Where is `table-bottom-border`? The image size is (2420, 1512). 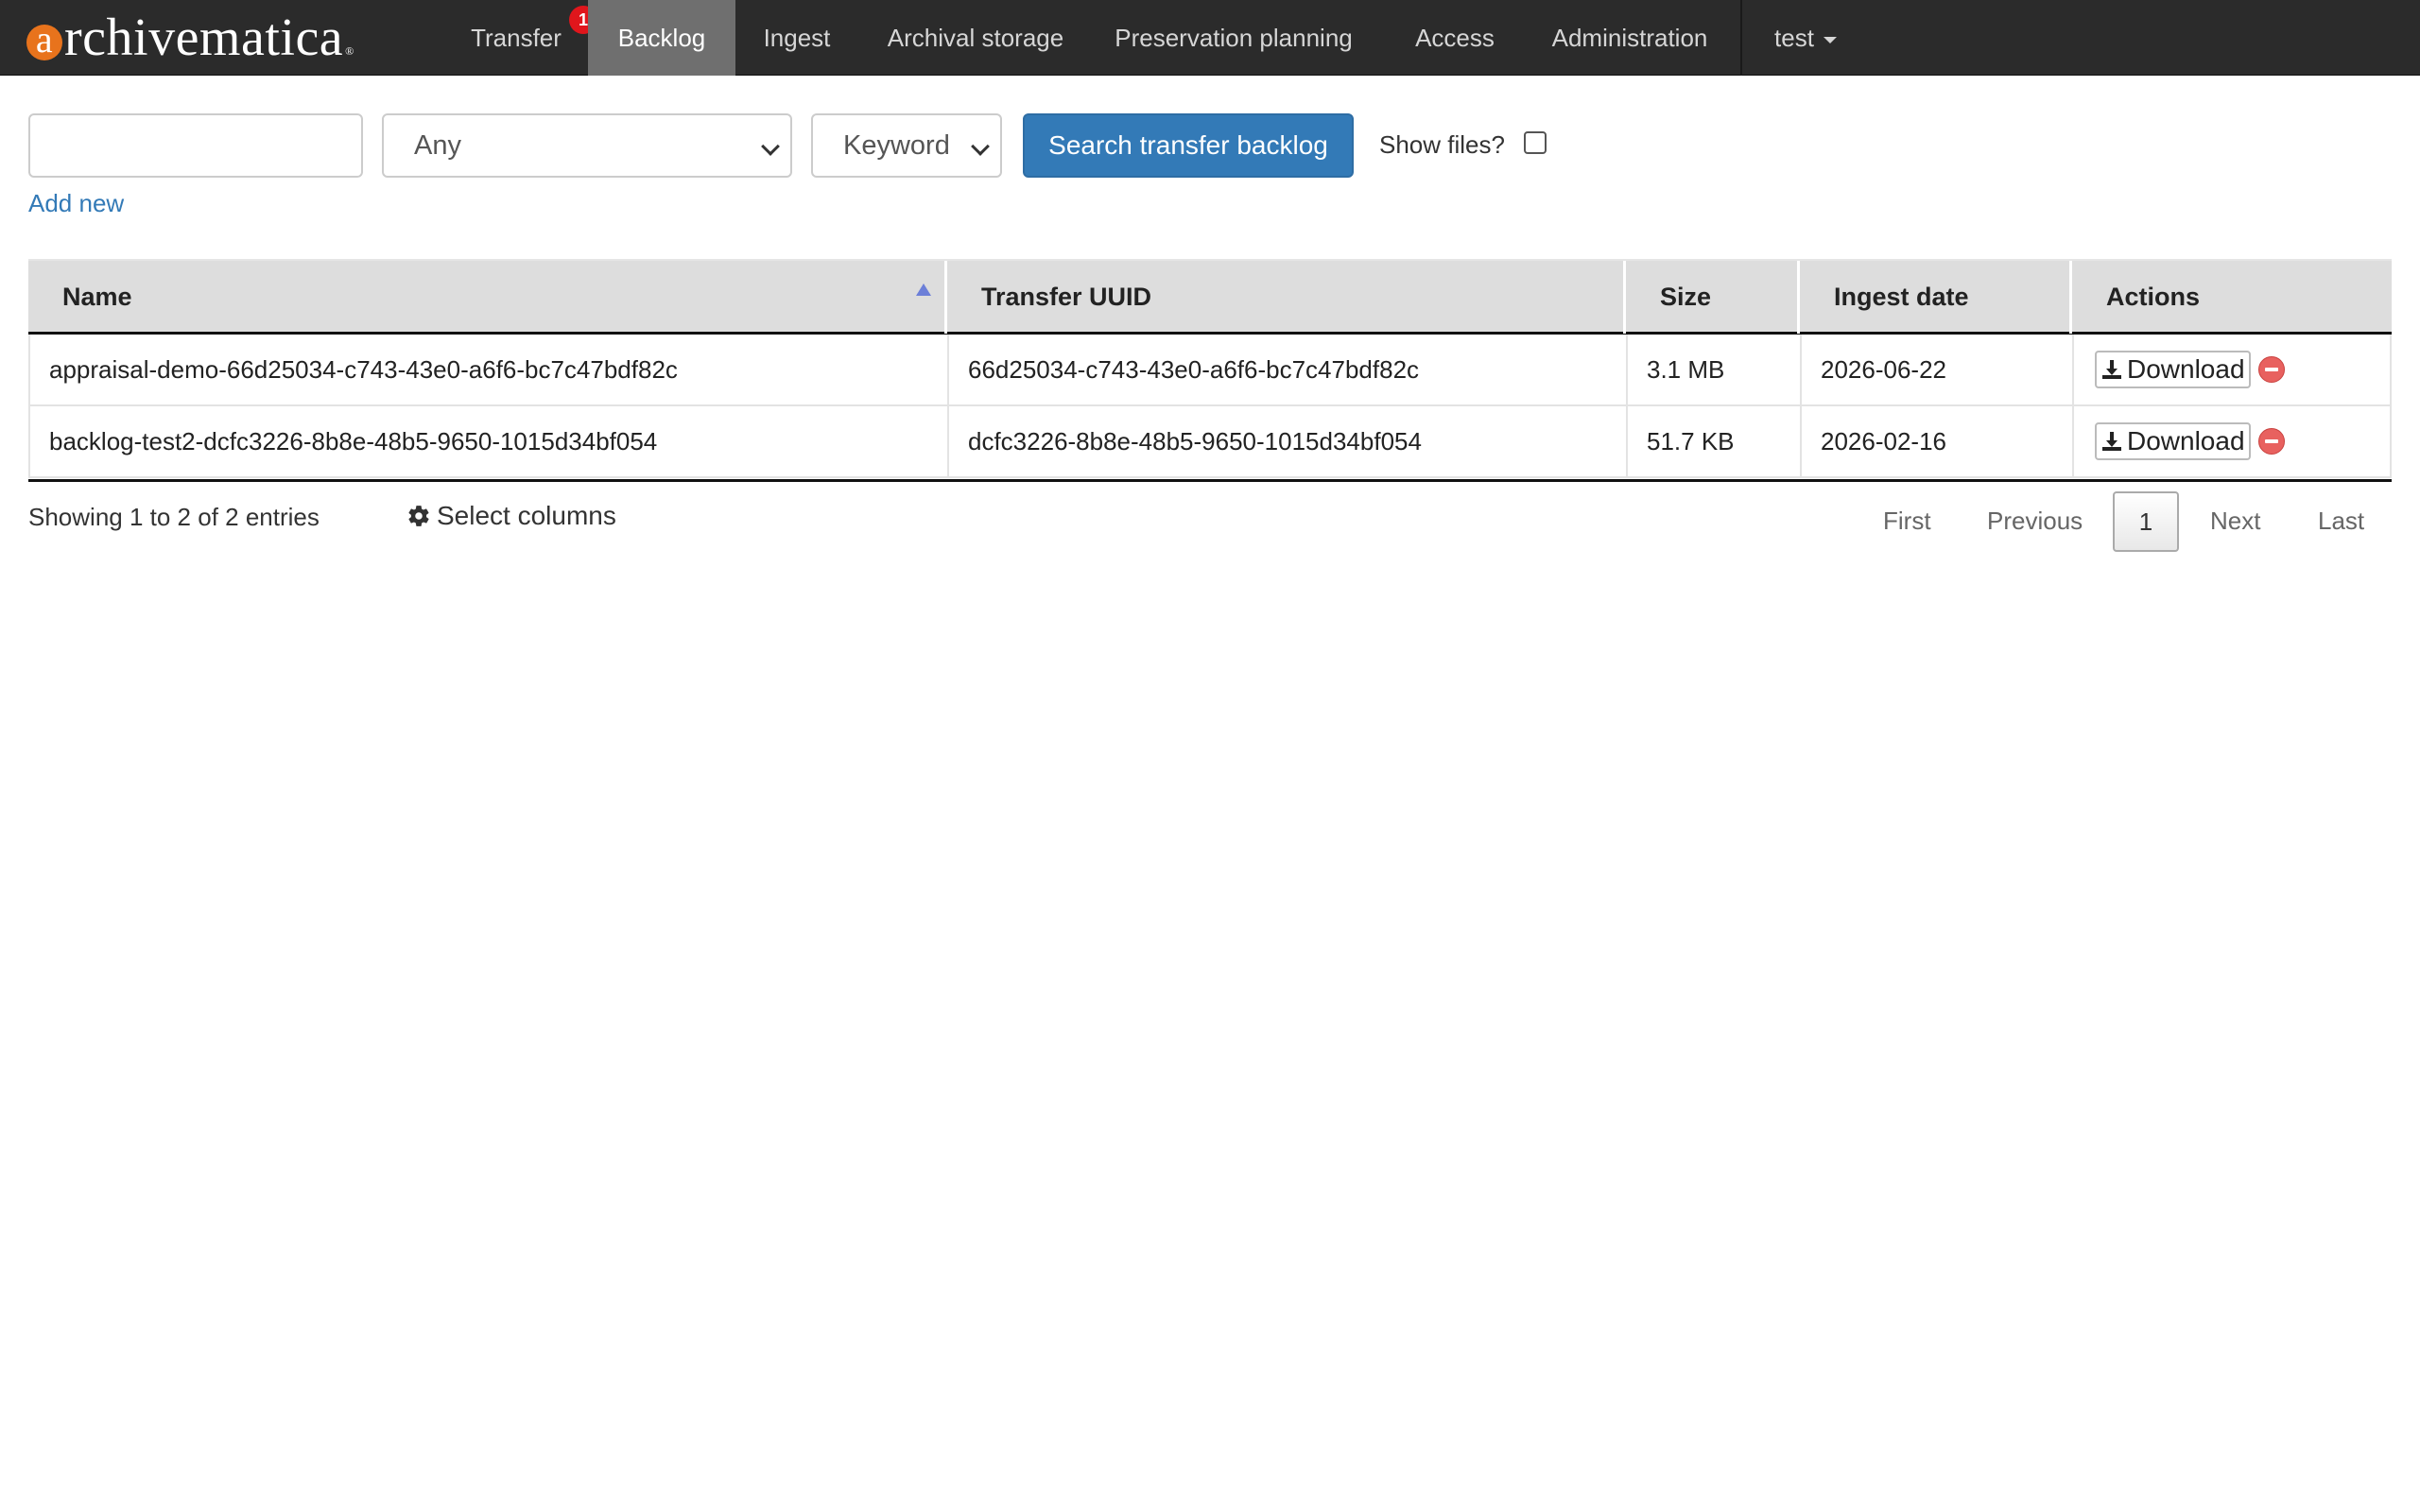
table-bottom-border is located at coordinates (1210, 480).